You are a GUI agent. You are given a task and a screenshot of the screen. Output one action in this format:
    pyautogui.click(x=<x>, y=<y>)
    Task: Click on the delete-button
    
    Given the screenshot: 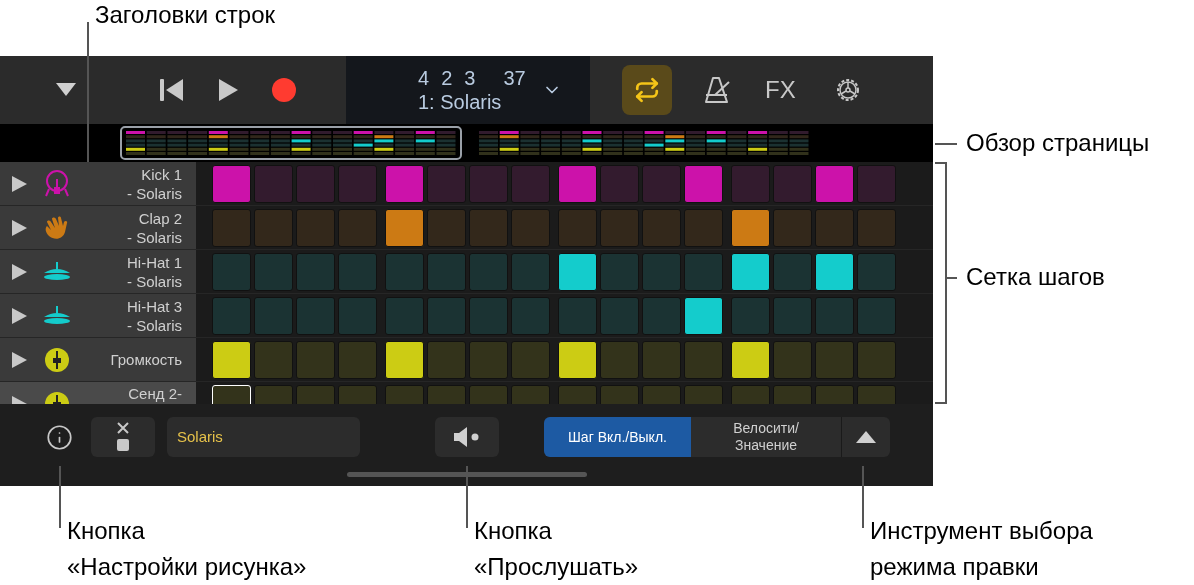 What is the action you would take?
    pyautogui.click(x=123, y=437)
    